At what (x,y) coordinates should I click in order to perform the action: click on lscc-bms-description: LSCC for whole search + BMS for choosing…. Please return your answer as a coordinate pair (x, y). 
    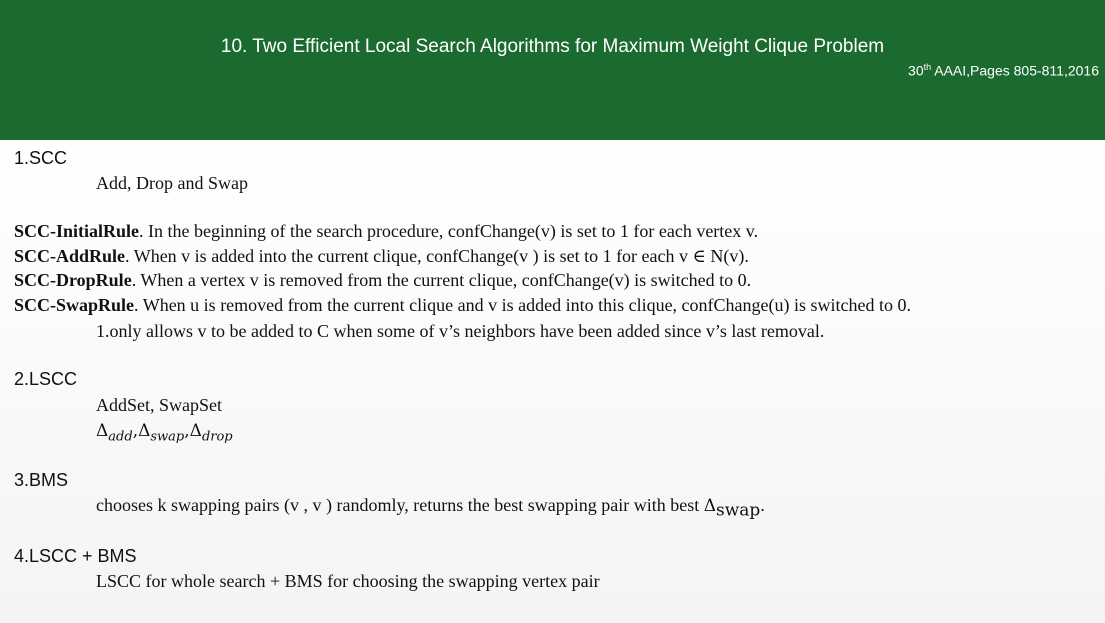
    Looking at the image, I should click on (348, 581).